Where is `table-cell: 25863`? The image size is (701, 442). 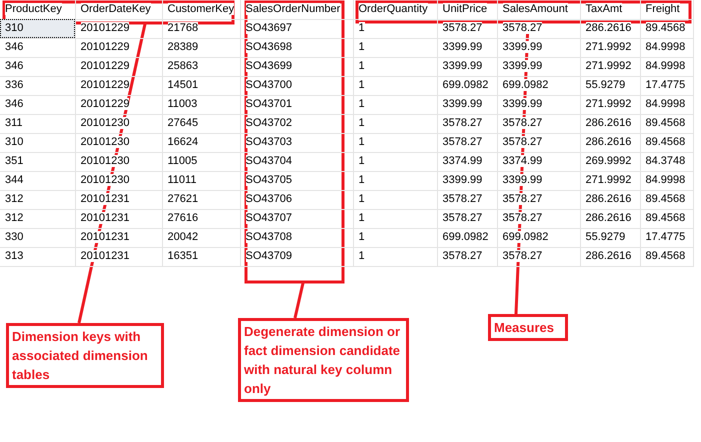
table-cell: 25863 is located at coordinates (201, 66).